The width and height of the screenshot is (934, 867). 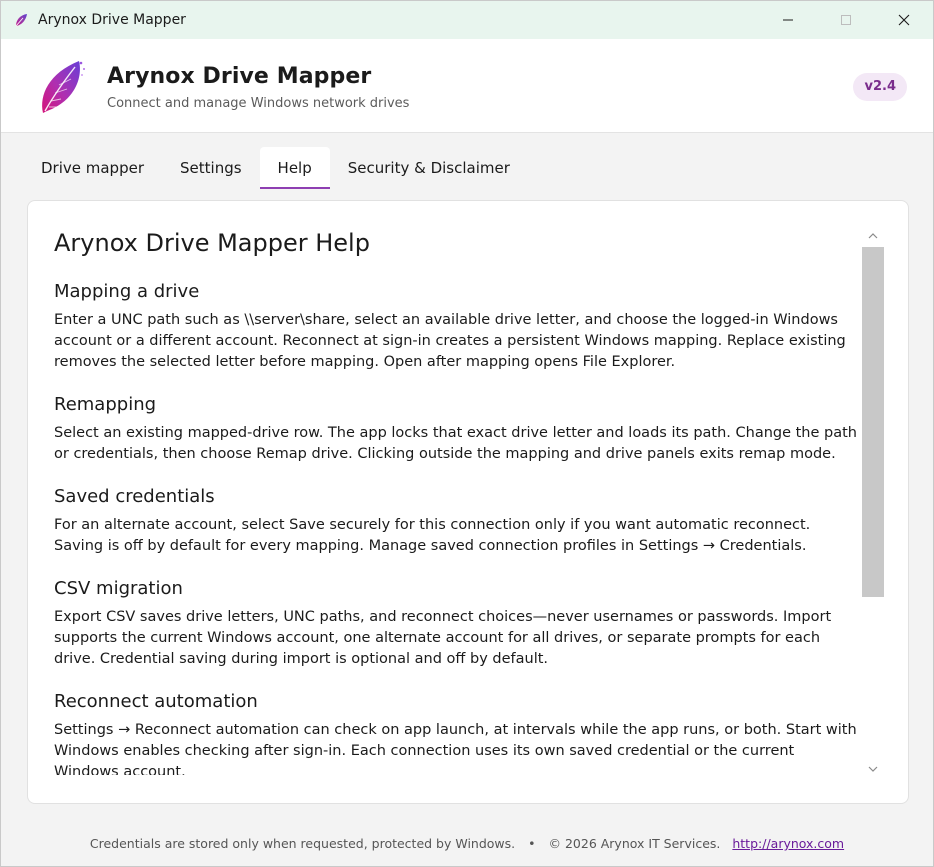 I want to click on footer-copyright: © 2026 Arynox IT Services., so click(x=634, y=843).